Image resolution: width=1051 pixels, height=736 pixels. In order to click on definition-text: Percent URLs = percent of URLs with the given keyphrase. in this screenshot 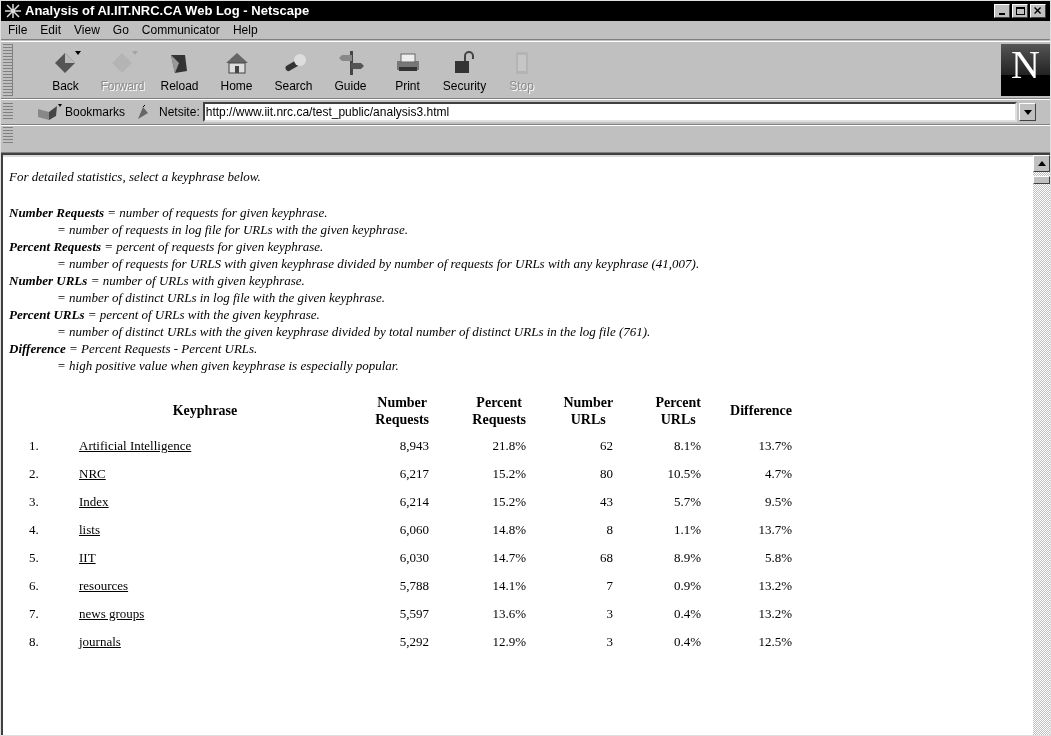, I will do `click(165, 314)`.